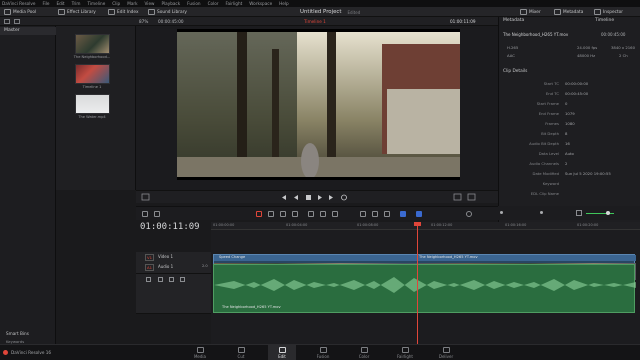 This screenshot has width=640, height=360. I want to click on playhead-handle, so click(417, 224).